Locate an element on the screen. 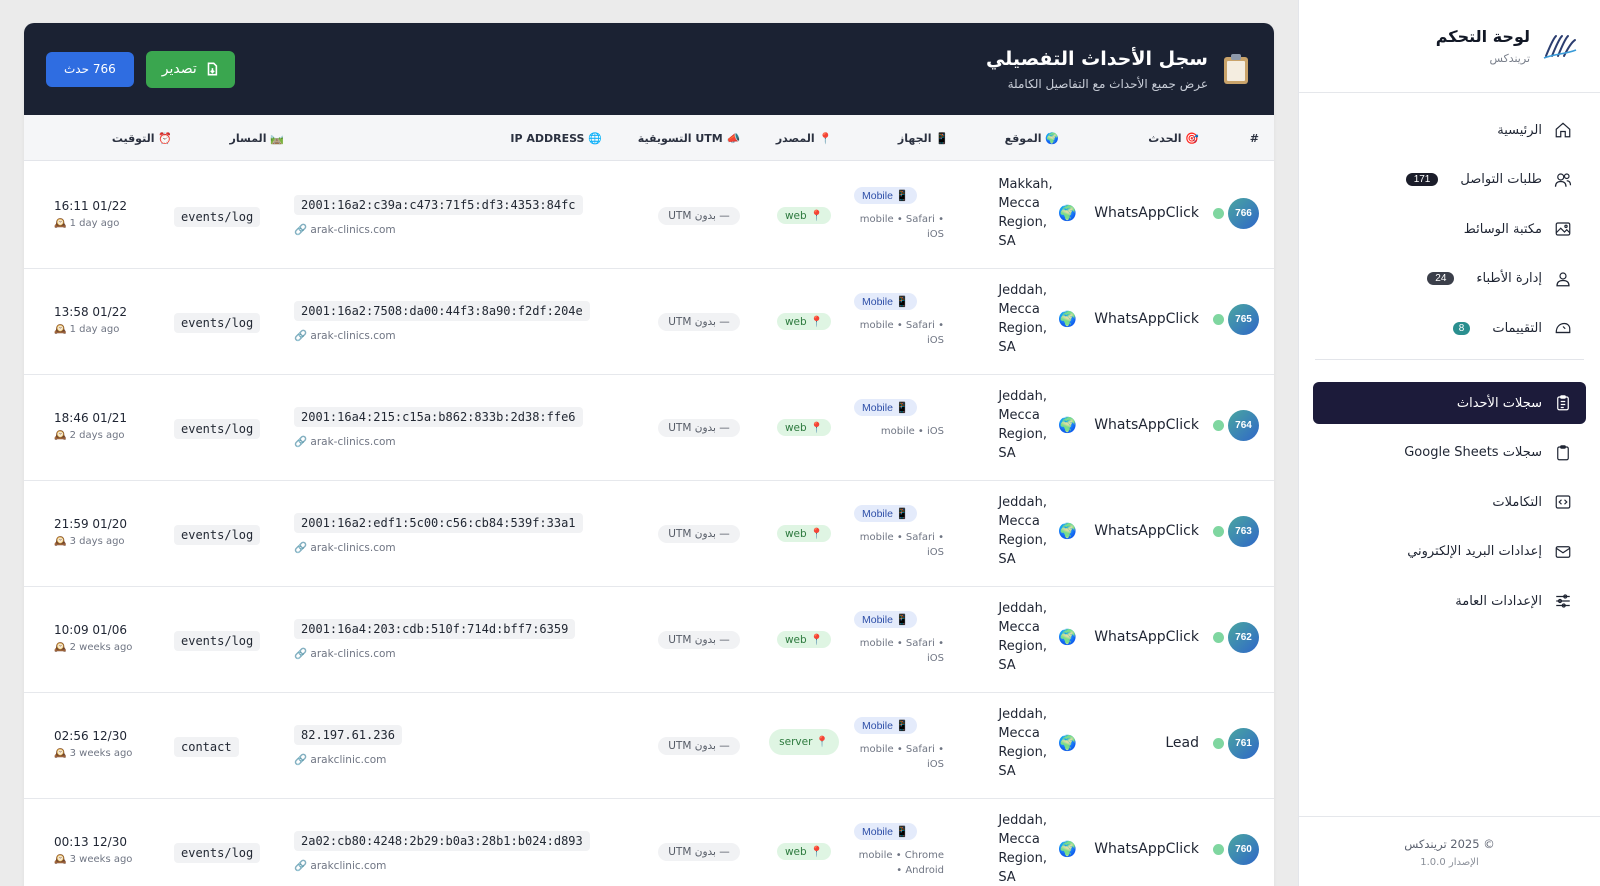  ip-address: 2a02:cb80:4248:2b29:b0a3:28b1:b024:d893 is located at coordinates (442, 841).